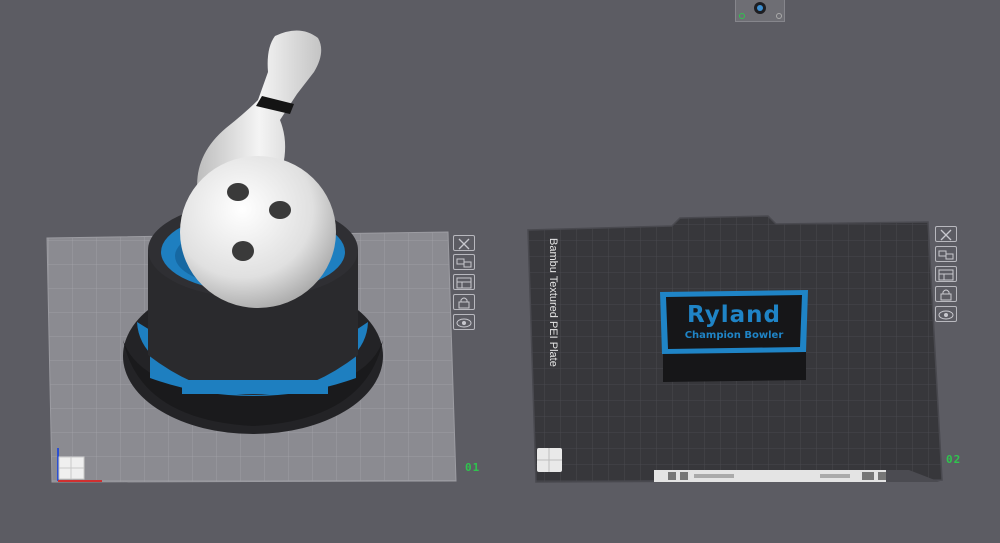 Image resolution: width=1000 pixels, height=543 pixels. What do you see at coordinates (553, 302) in the screenshot?
I see `plate-type-label: Bambu Textured PEI Plate` at bounding box center [553, 302].